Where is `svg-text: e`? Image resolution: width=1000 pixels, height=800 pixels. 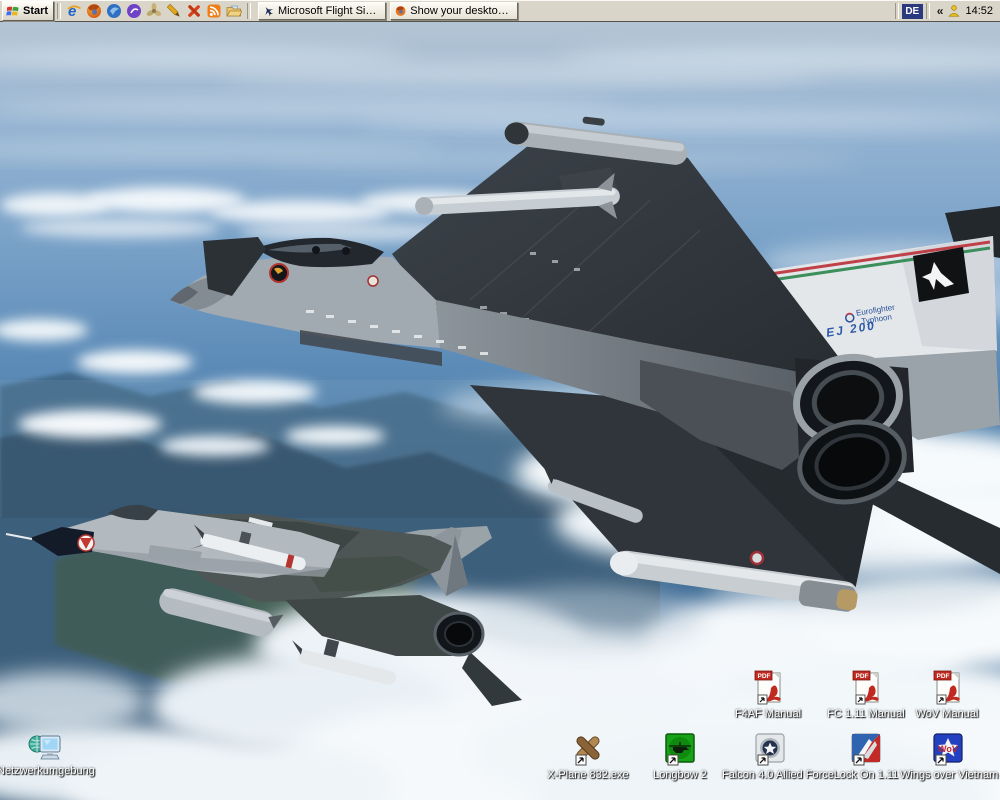
svg-text: e is located at coordinates (72, 11).